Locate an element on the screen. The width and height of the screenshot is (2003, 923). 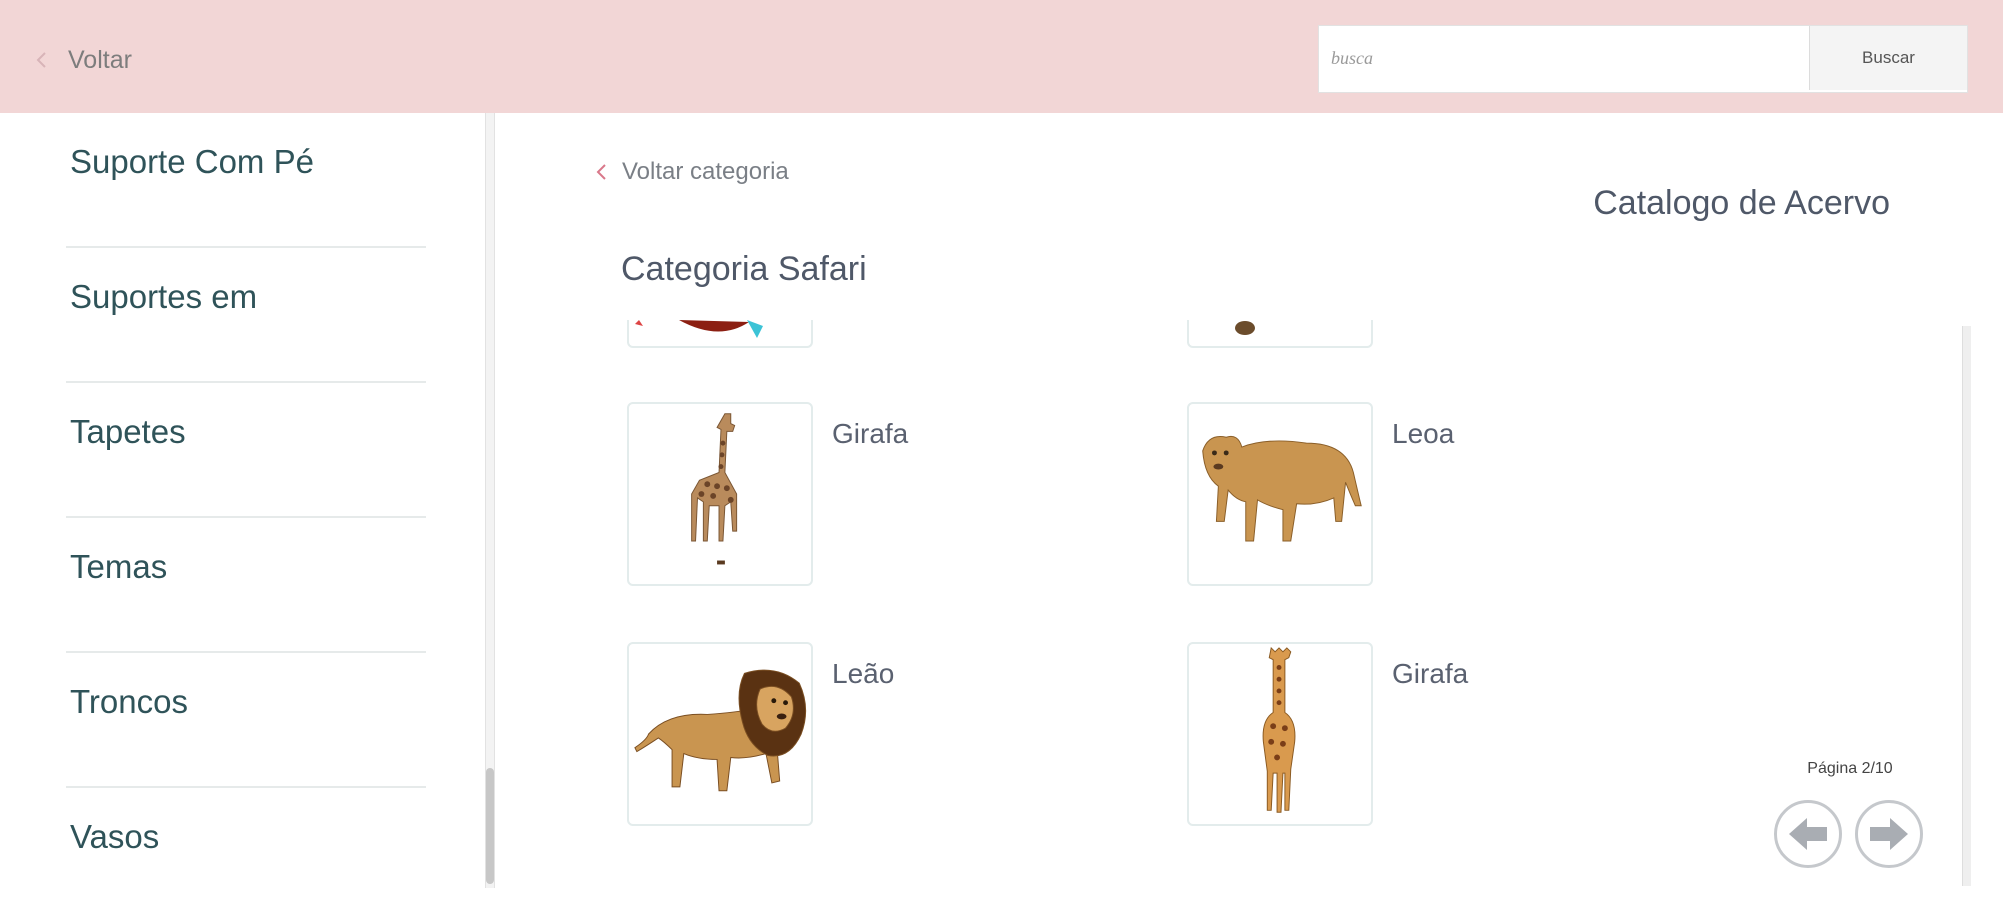
product-name: Leoa is located at coordinates (1423, 433).